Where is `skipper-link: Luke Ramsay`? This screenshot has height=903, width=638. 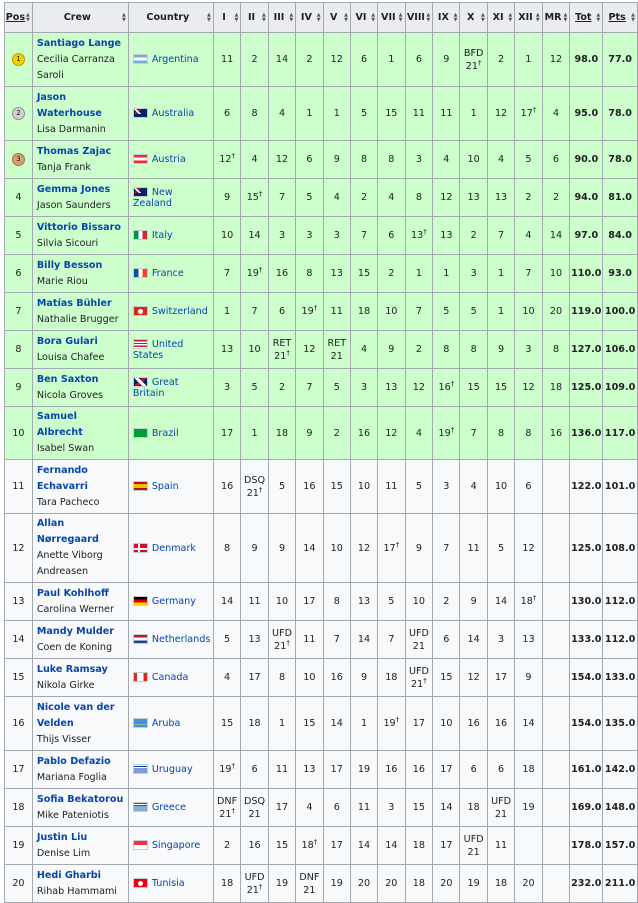 skipper-link: Luke Ramsay is located at coordinates (80, 670).